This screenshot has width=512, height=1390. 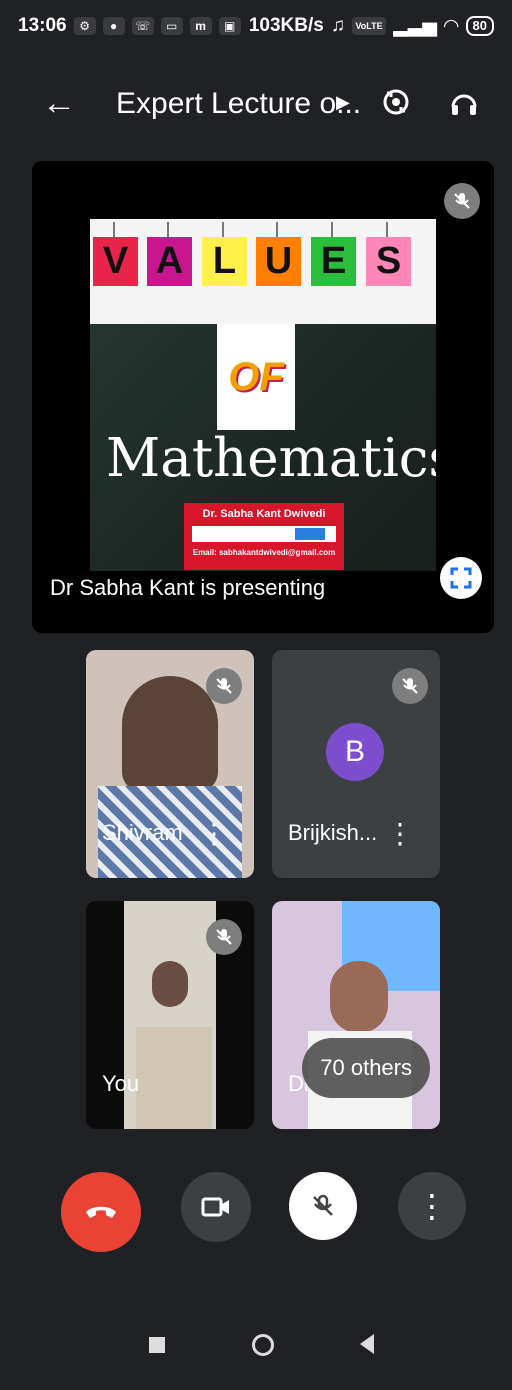 What do you see at coordinates (366, 1068) in the screenshot?
I see `others-count-badge: 70 others` at bounding box center [366, 1068].